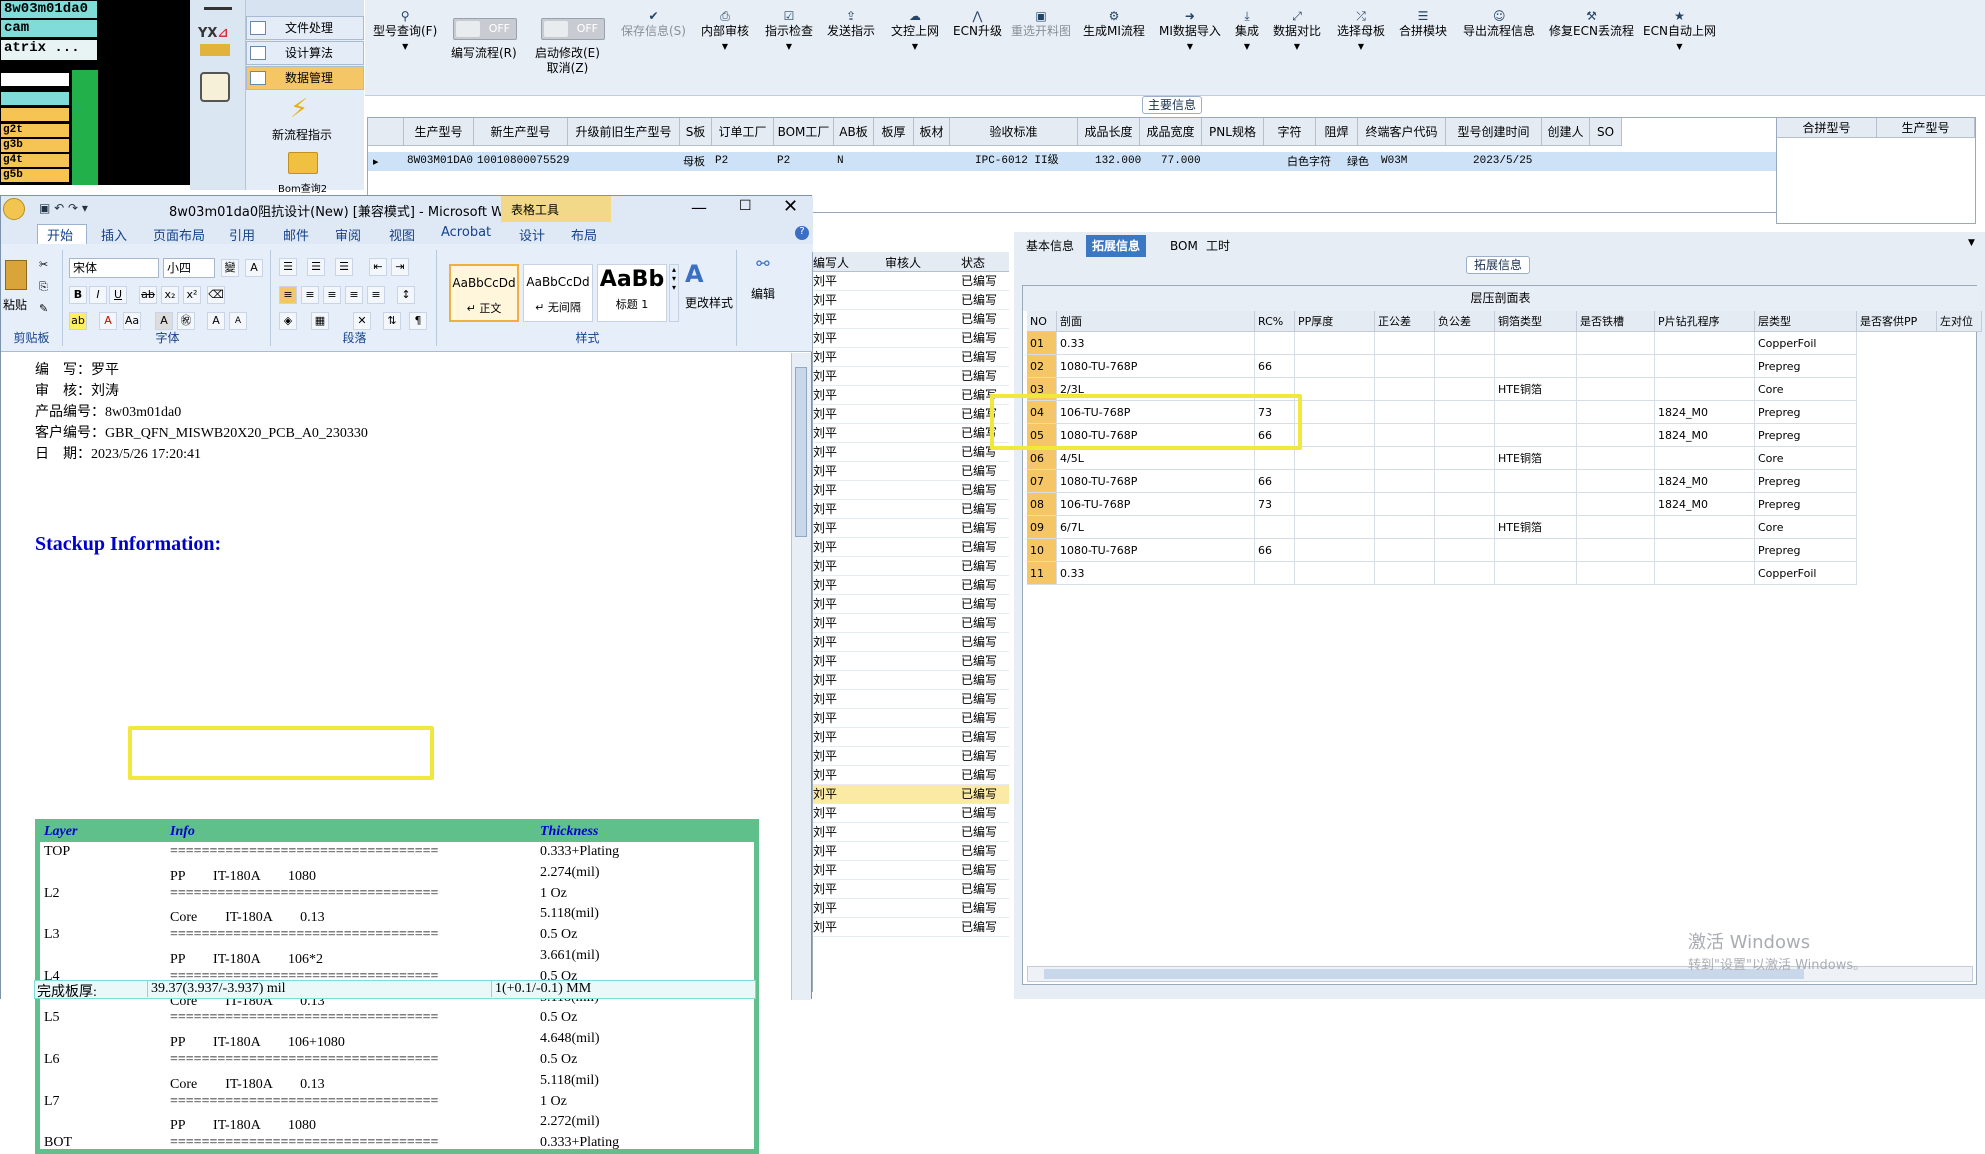 The image size is (1985, 1154). What do you see at coordinates (63, 208) in the screenshot?
I see `quick-access-icons: ▣ ↶ ↷ ▾` at bounding box center [63, 208].